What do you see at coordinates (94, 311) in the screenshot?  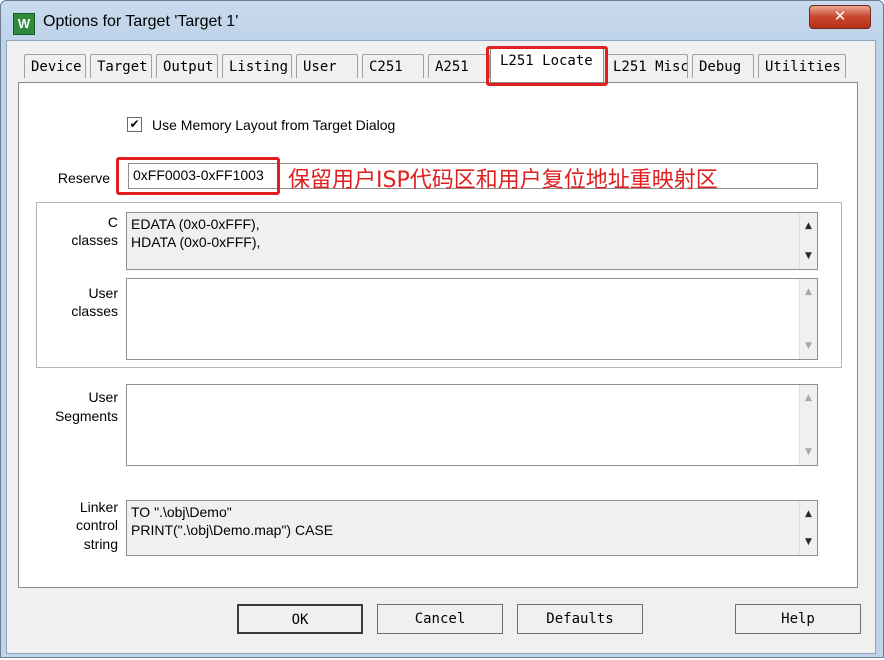 I see `user-classes-label-line-2: classes` at bounding box center [94, 311].